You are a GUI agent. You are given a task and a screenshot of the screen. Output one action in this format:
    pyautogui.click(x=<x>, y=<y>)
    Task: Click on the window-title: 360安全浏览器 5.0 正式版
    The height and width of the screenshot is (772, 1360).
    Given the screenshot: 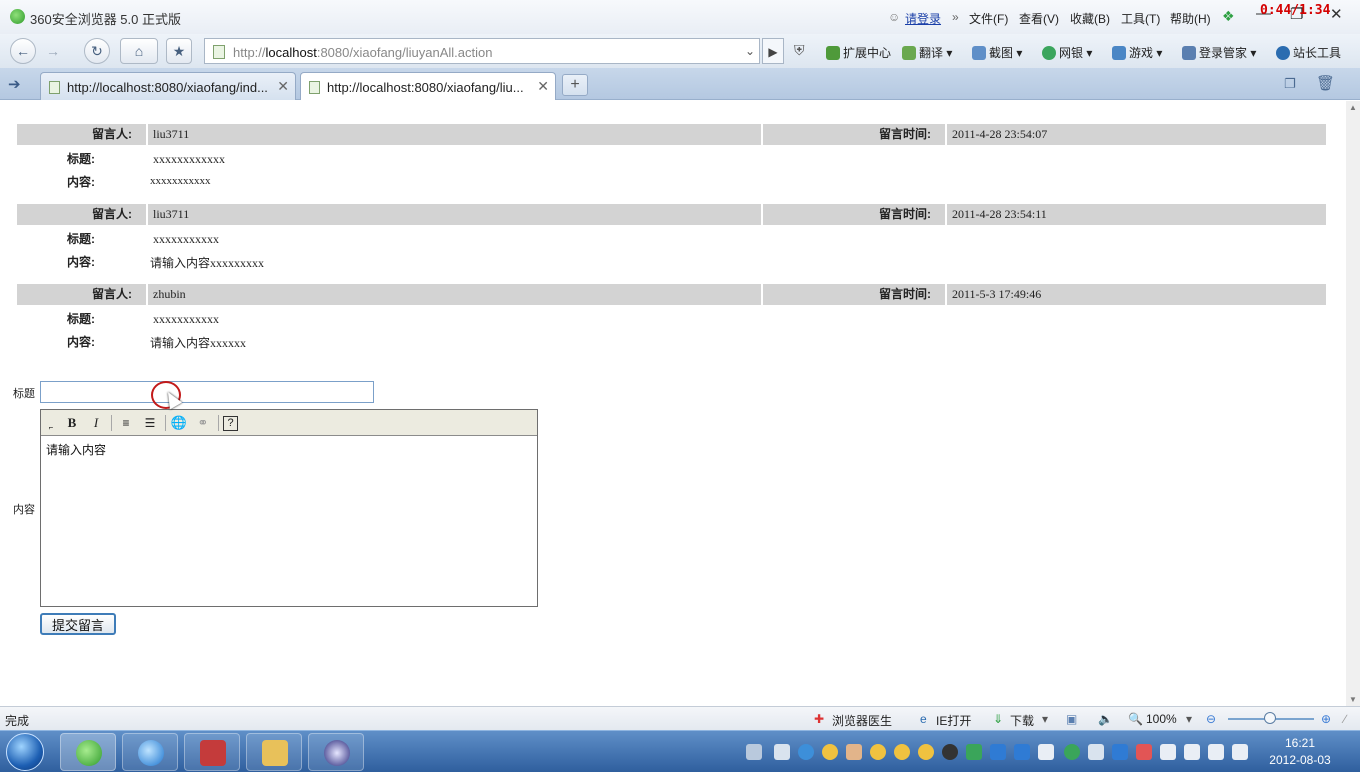 What is the action you would take?
    pyautogui.click(x=105, y=19)
    